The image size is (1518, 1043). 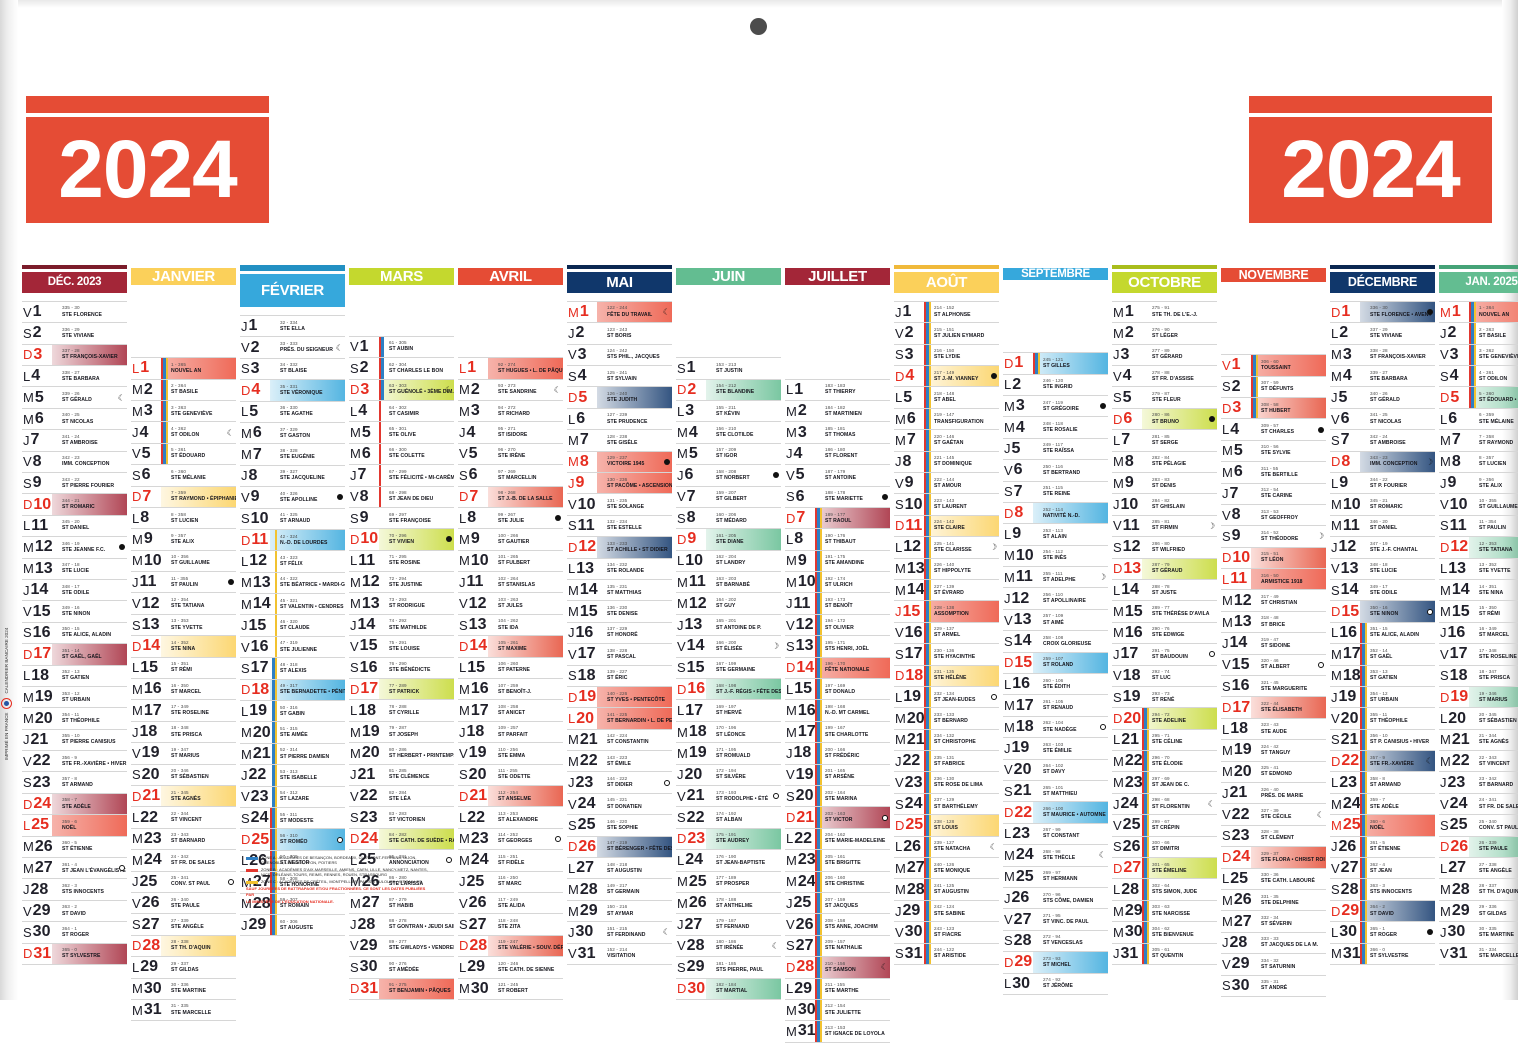 I want to click on day-row: J11102 - 264ST STANISLAS, so click(x=510, y=581).